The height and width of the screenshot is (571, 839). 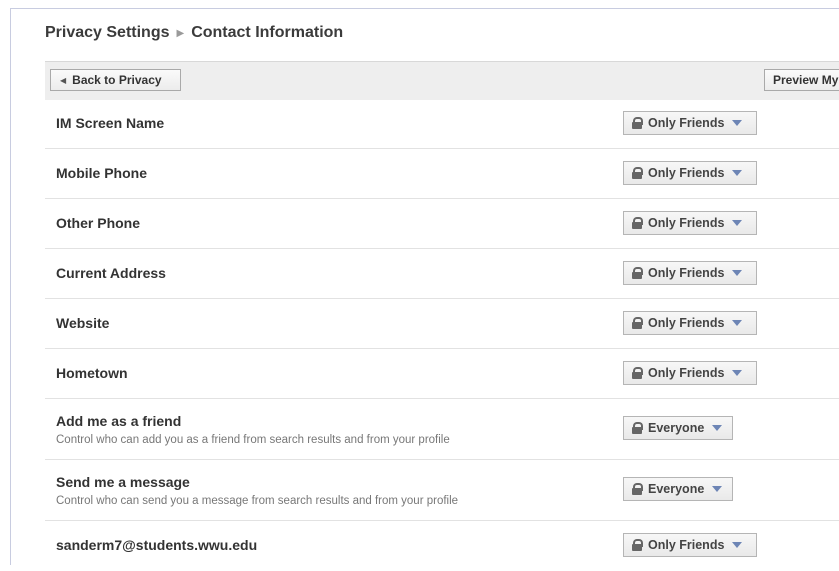 I want to click on setting-label: IM Screen Name, so click(x=110, y=123).